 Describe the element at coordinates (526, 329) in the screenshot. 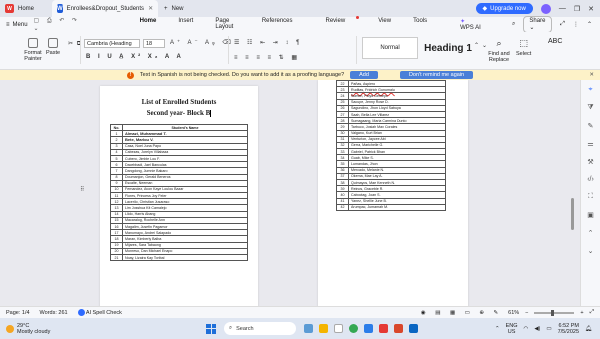

I see `wifi-icon: ◠` at that location.